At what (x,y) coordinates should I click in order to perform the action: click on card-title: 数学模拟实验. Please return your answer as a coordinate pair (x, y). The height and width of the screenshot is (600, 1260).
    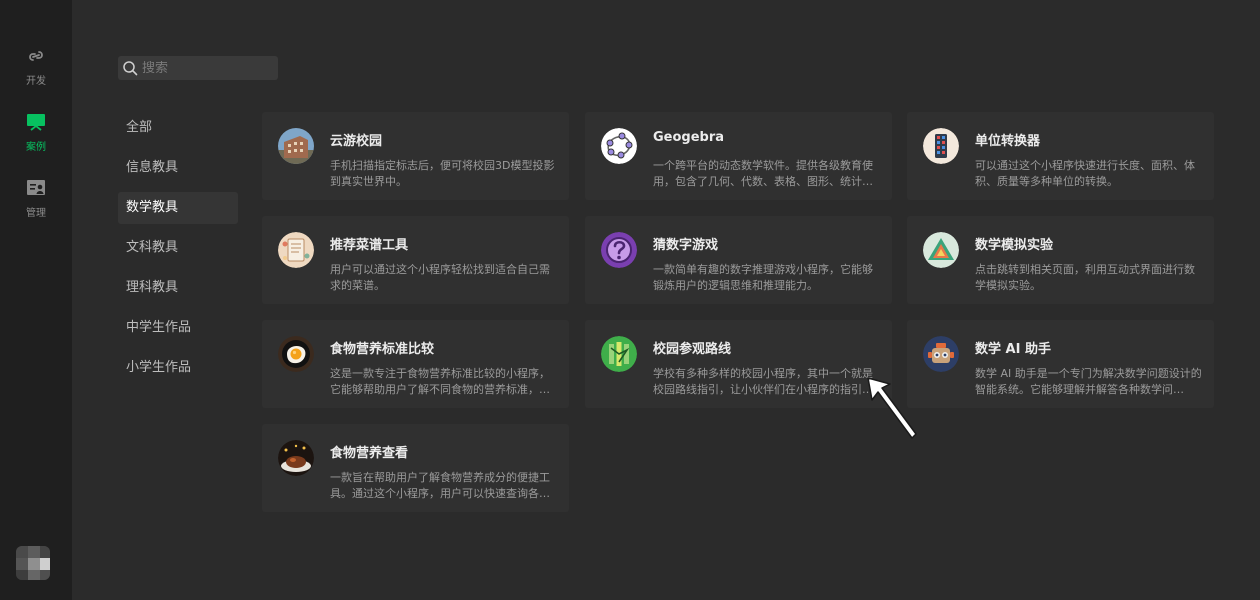
    Looking at the image, I should click on (1014, 245).